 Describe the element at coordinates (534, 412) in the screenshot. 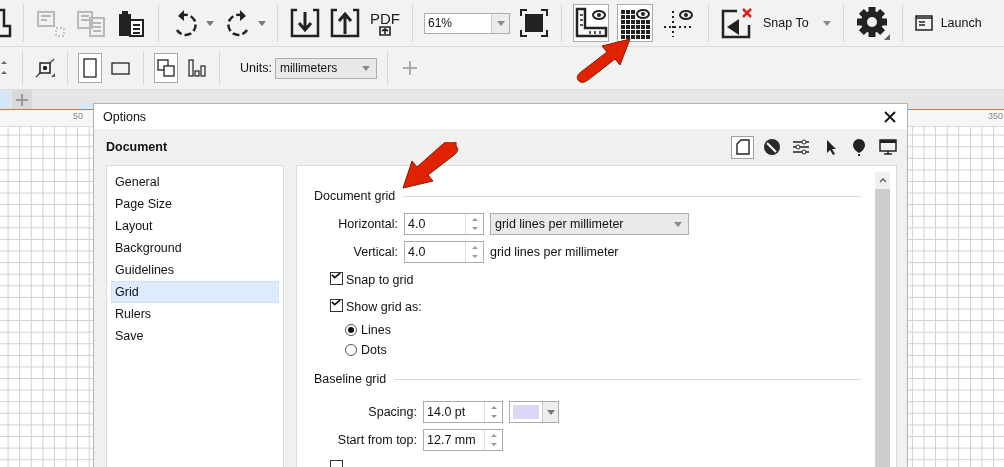

I see `color-picker` at that location.